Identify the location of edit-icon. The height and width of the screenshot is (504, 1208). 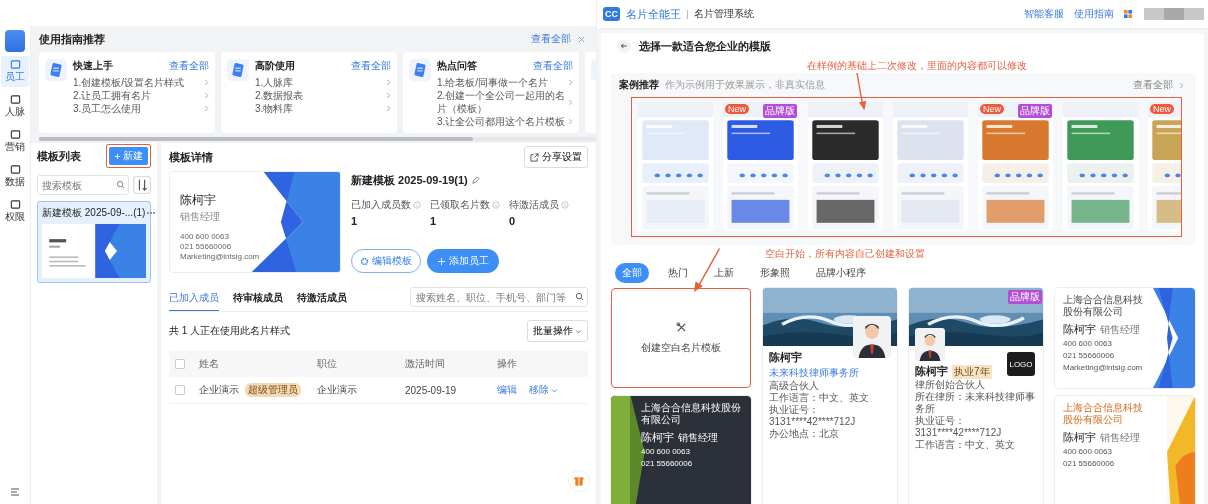
(475, 180).